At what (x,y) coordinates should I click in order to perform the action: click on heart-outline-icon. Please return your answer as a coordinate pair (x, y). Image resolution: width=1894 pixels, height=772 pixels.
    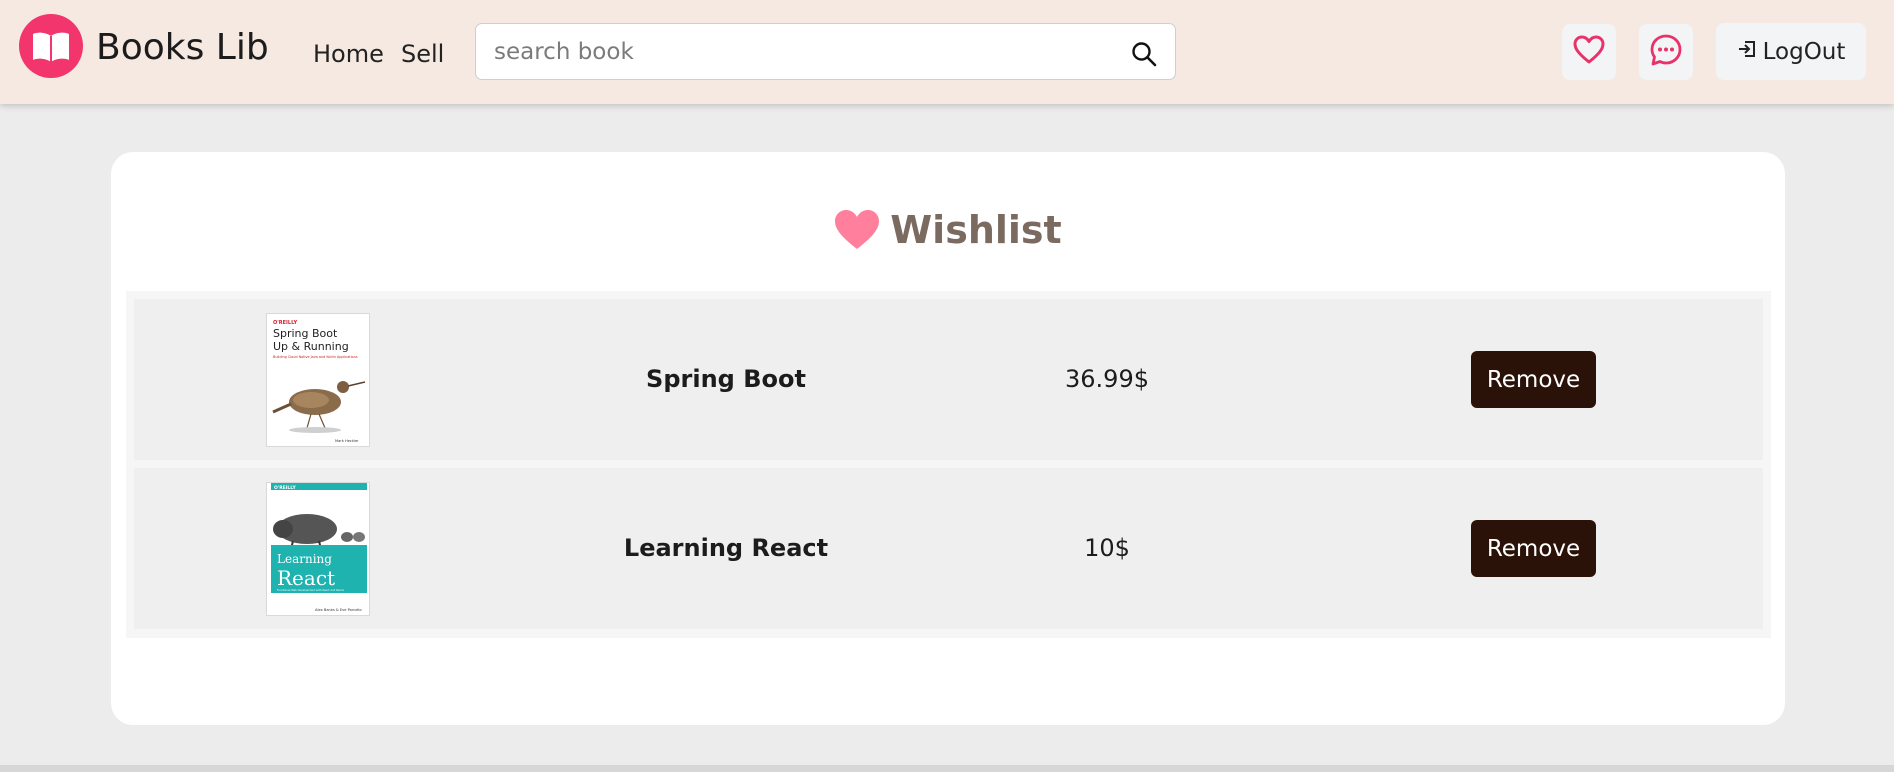
    Looking at the image, I should click on (1589, 52).